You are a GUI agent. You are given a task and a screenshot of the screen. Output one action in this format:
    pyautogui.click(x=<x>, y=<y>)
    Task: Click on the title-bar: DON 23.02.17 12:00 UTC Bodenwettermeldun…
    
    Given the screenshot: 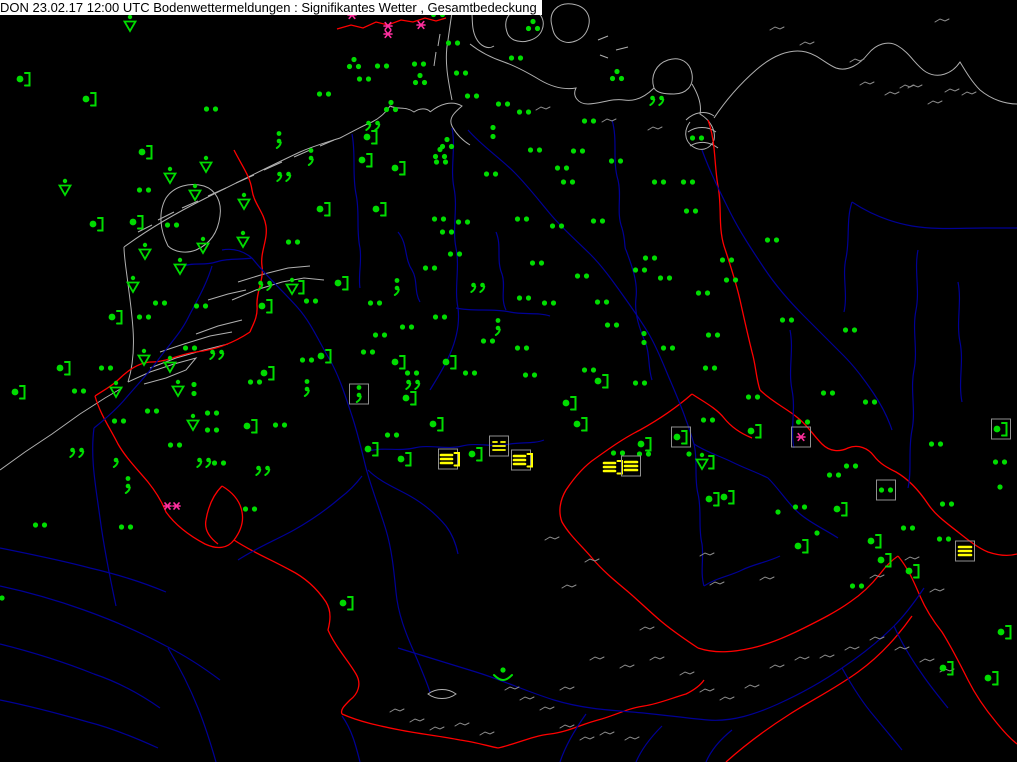 What is the action you would take?
    pyautogui.click(x=271, y=7)
    